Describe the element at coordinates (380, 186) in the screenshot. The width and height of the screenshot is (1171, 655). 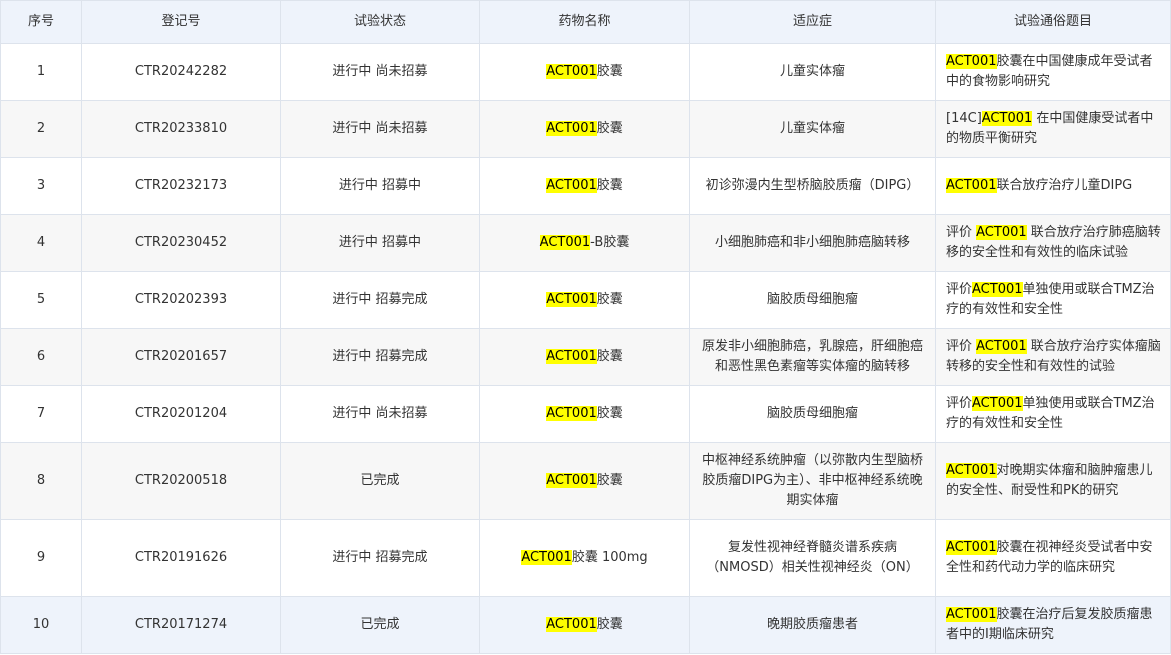
I see `cell-trial-status: 进行中 招募中` at that location.